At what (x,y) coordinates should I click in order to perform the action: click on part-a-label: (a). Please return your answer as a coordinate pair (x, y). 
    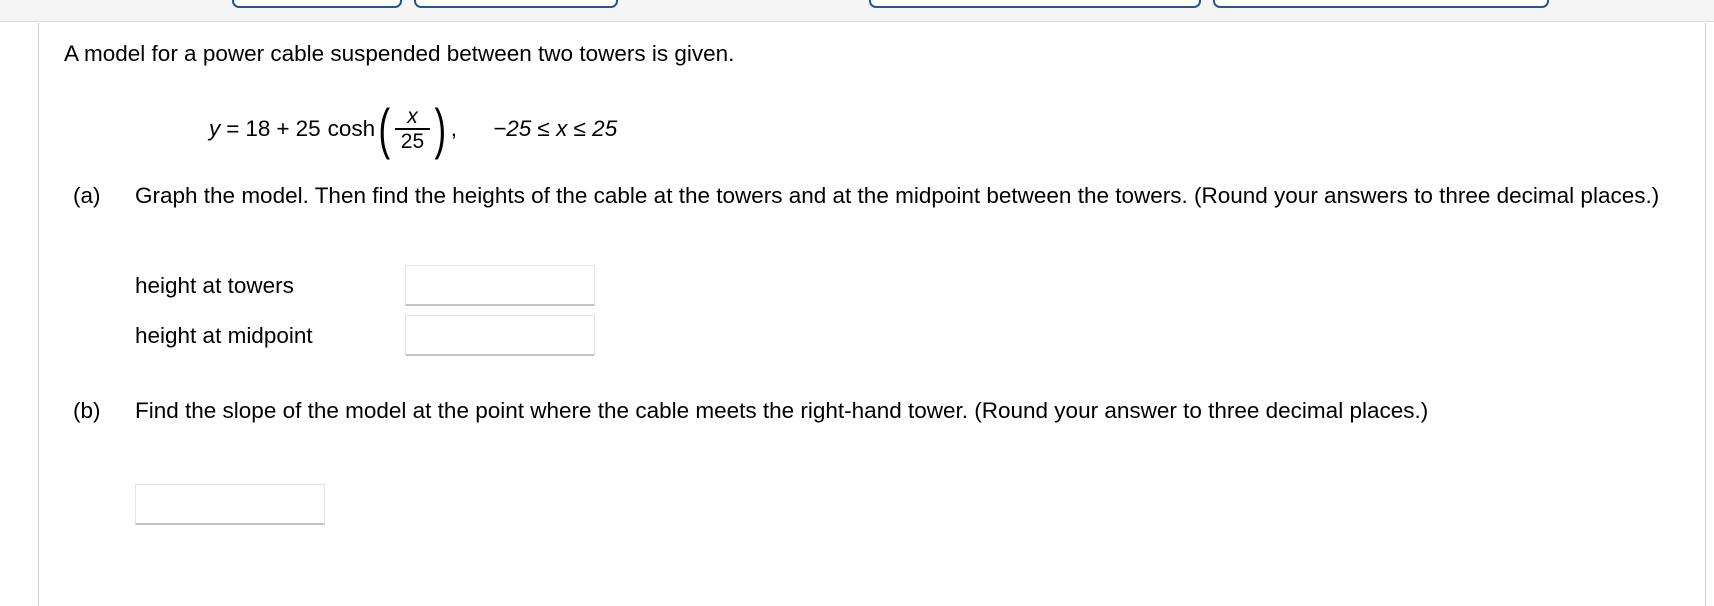
    Looking at the image, I should click on (87, 195).